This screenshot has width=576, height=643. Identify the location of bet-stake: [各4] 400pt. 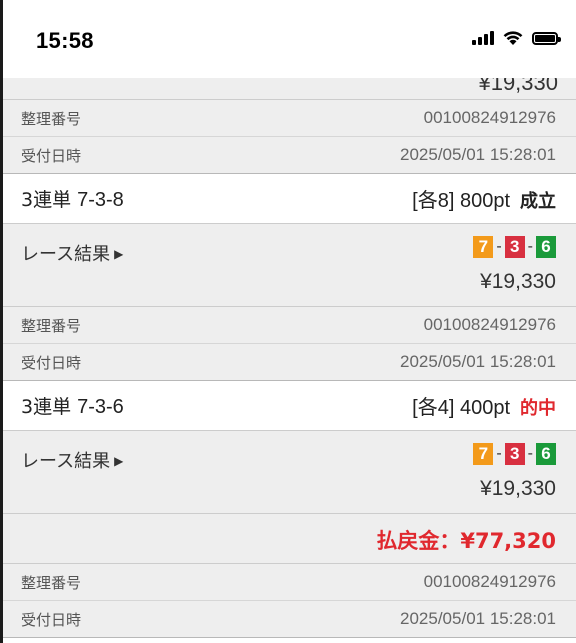
(461, 408).